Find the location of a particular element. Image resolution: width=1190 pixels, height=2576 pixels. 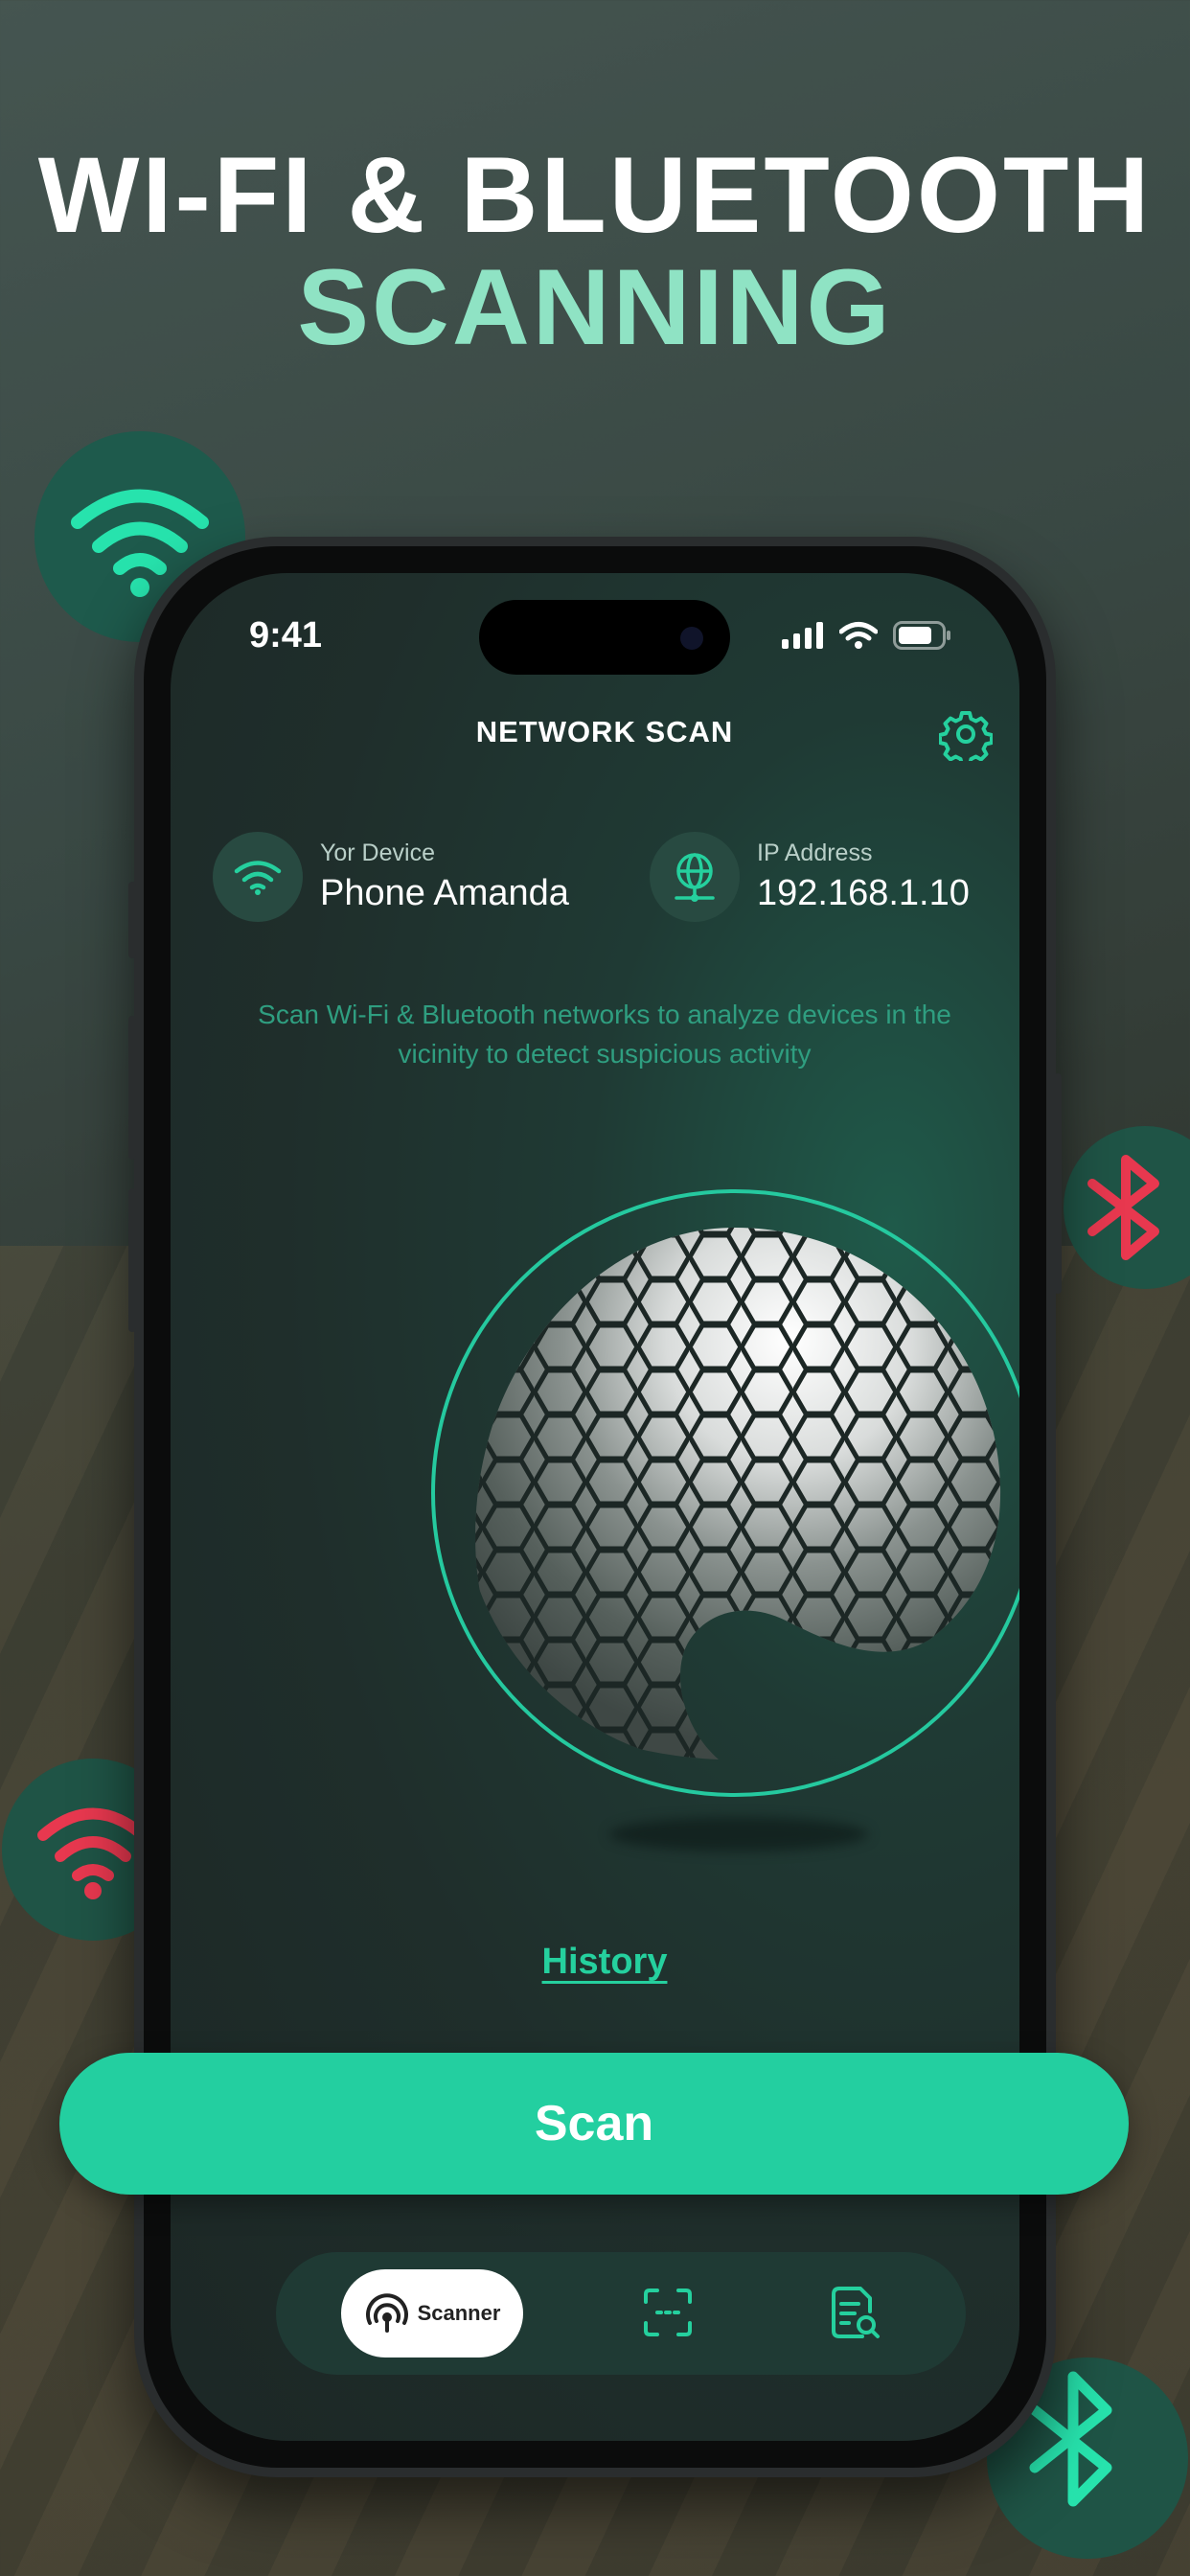

radar-icon is located at coordinates (387, 2313).